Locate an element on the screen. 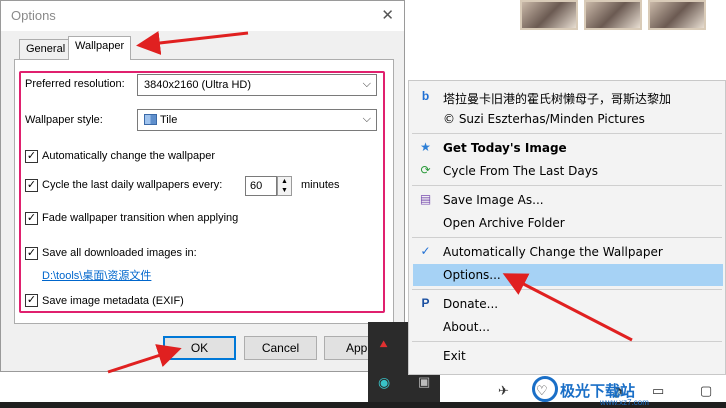 This screenshot has height=408, width=726. tab-general: General is located at coordinates (46, 49).